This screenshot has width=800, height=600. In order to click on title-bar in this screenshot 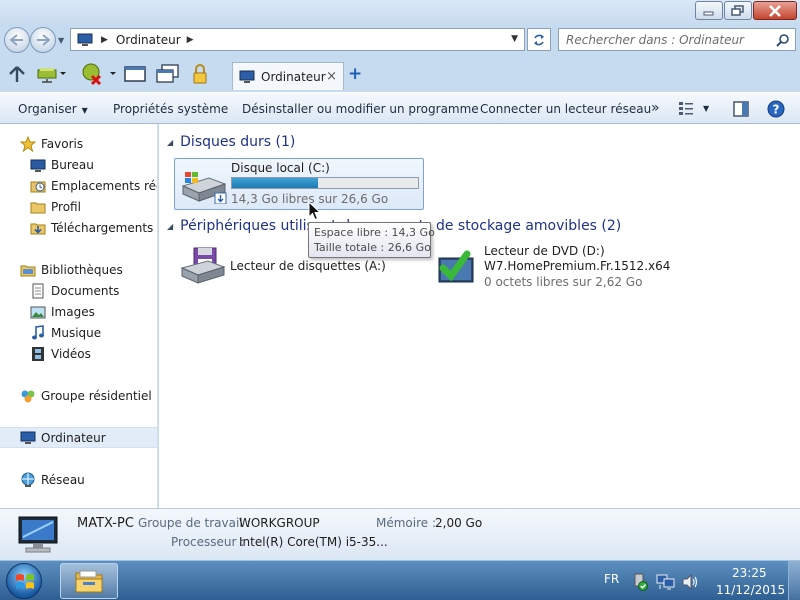, I will do `click(400, 12)`.